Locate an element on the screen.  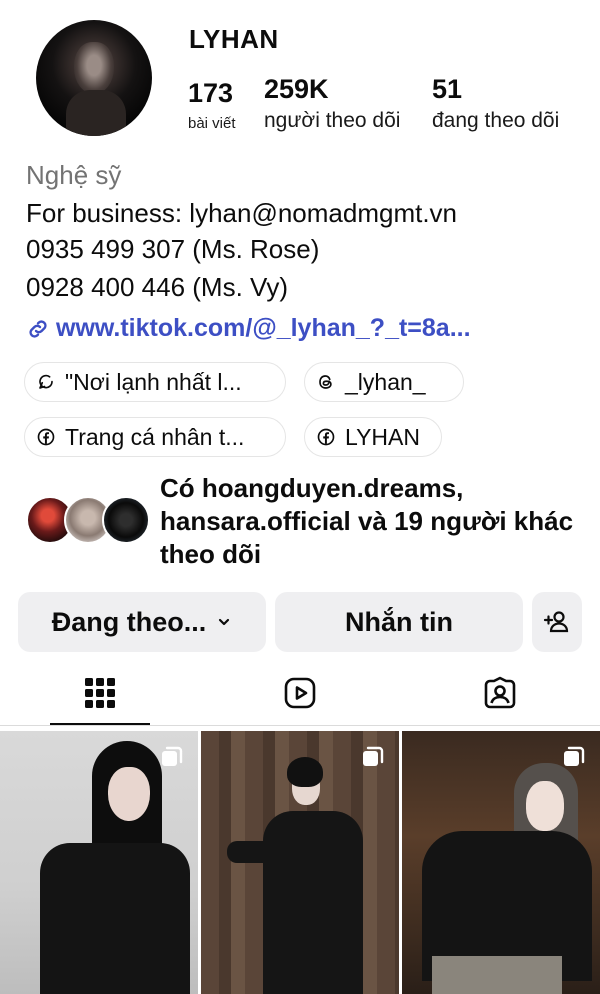
following-label: đang theo dõi is located at coordinates (496, 120).